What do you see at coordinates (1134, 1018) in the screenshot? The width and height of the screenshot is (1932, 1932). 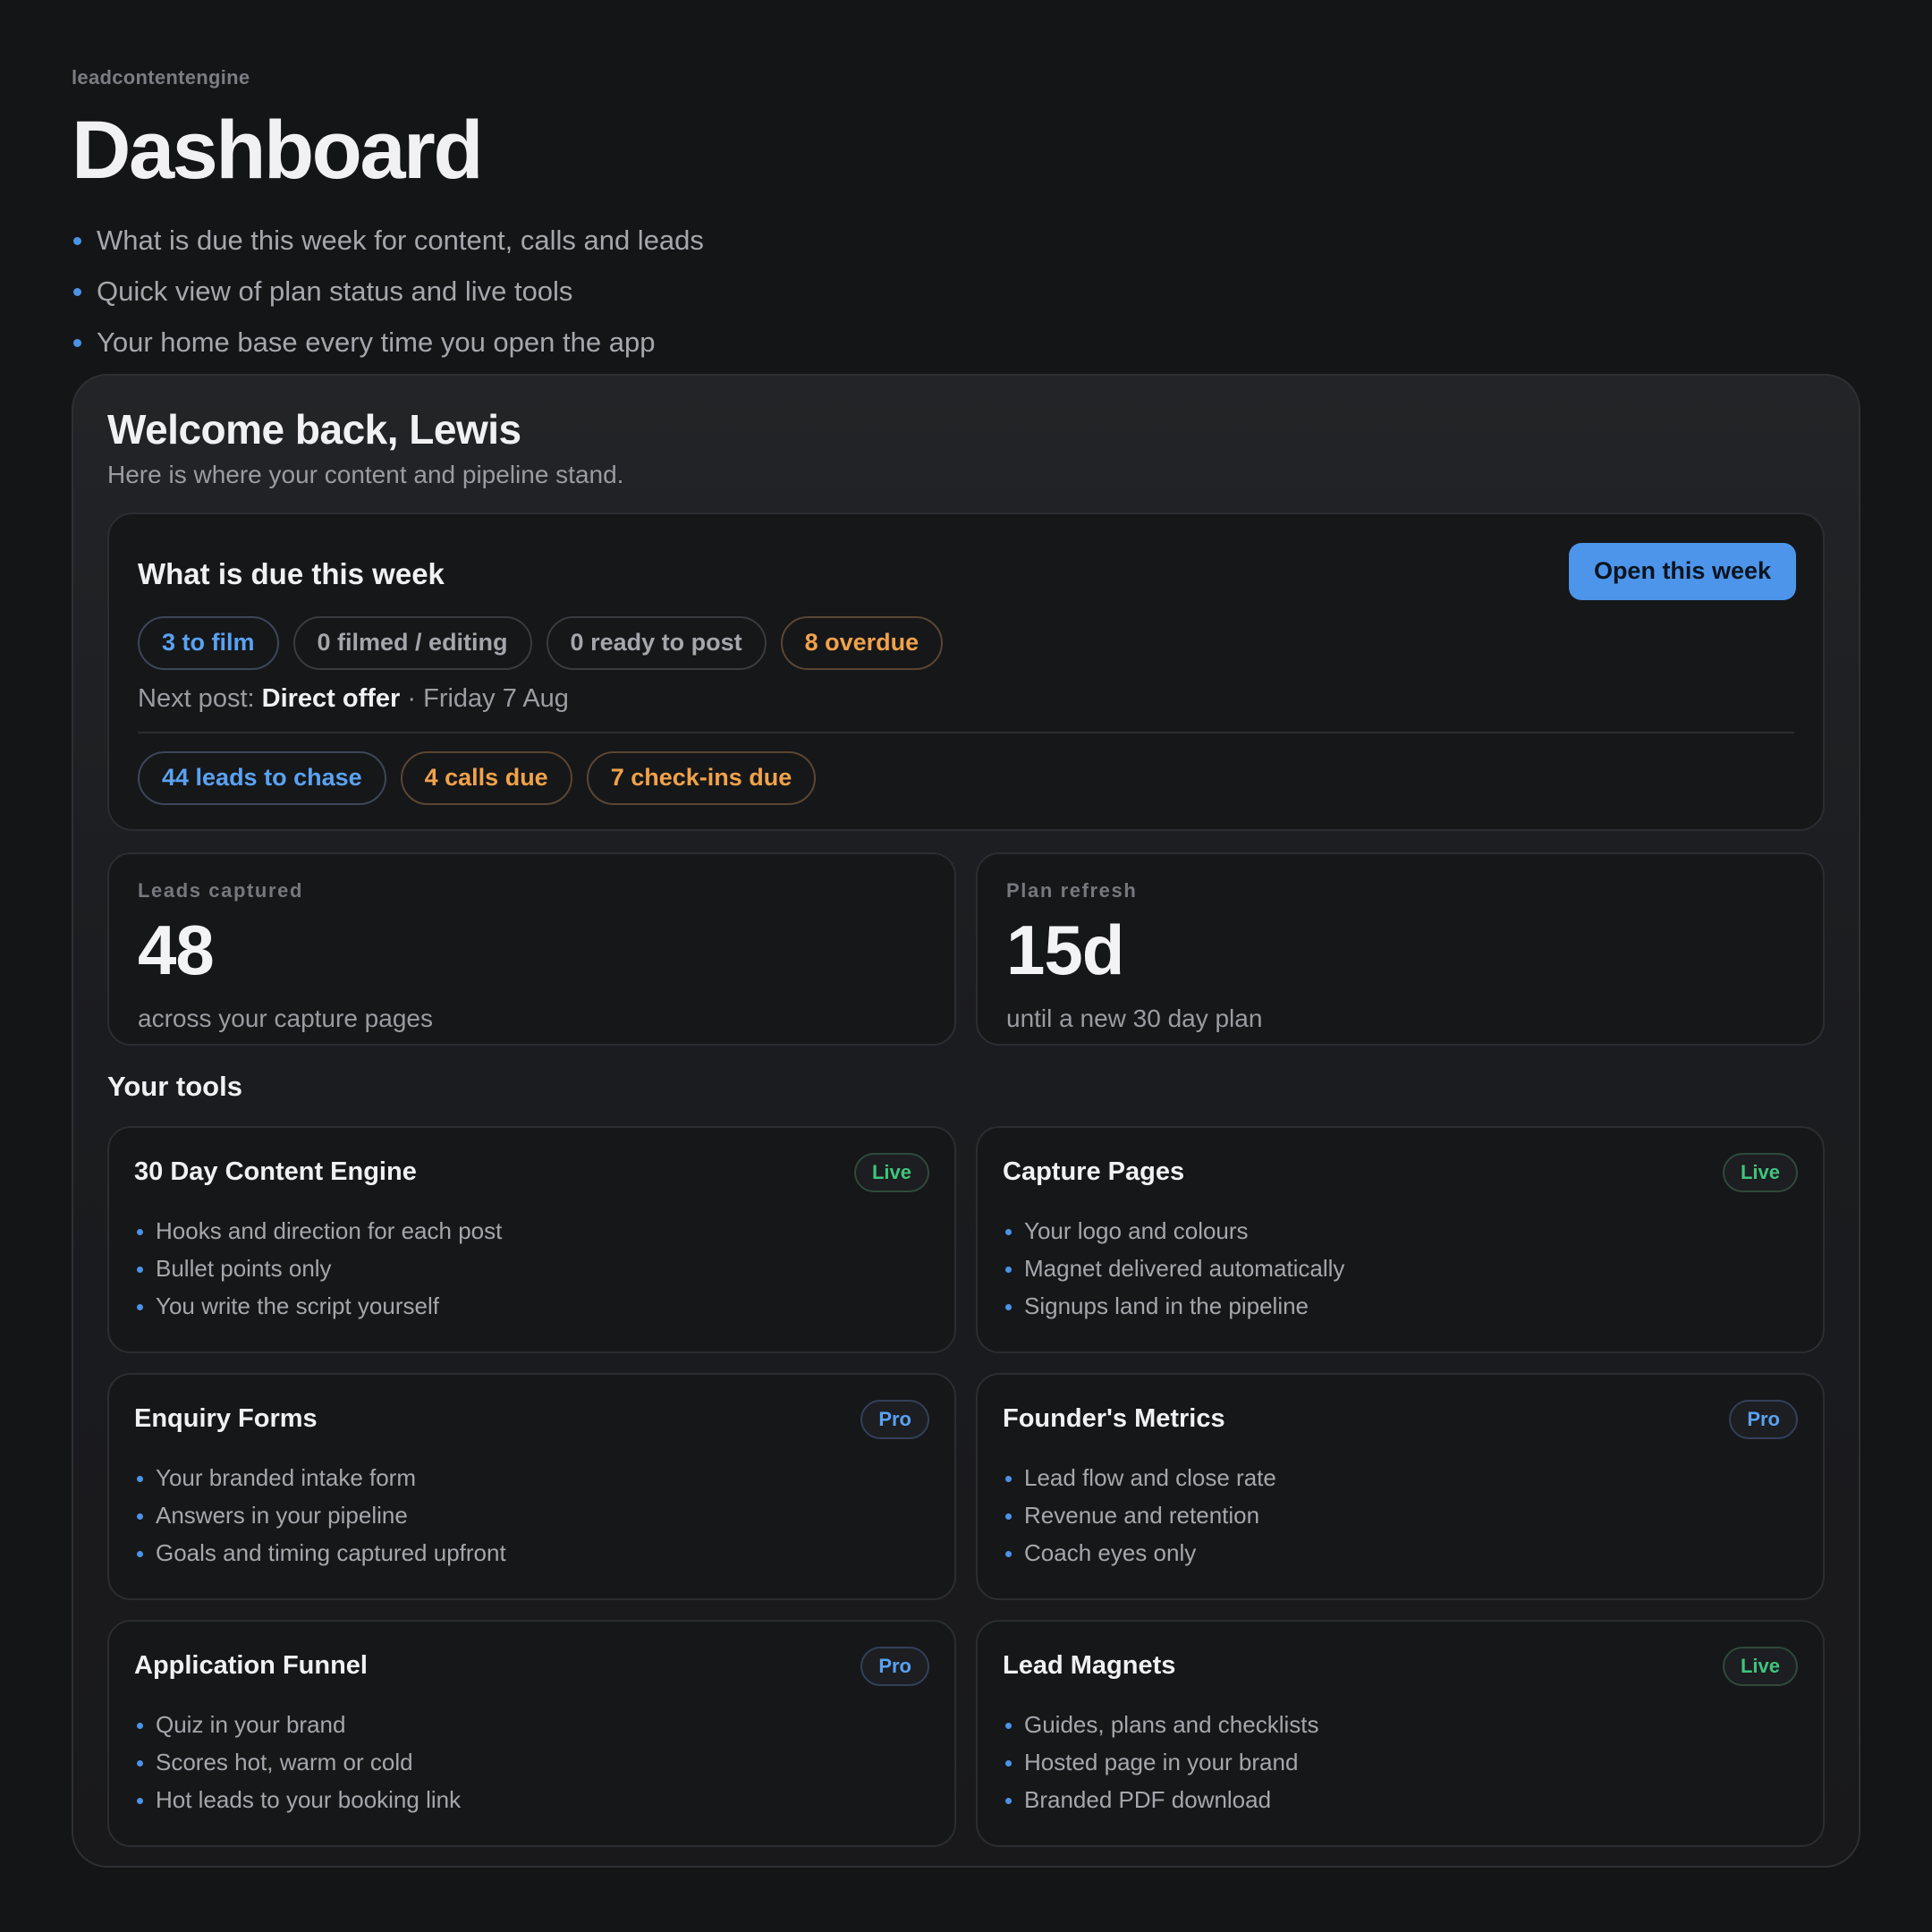 I see `stat-caption: until a new 30 day plan` at bounding box center [1134, 1018].